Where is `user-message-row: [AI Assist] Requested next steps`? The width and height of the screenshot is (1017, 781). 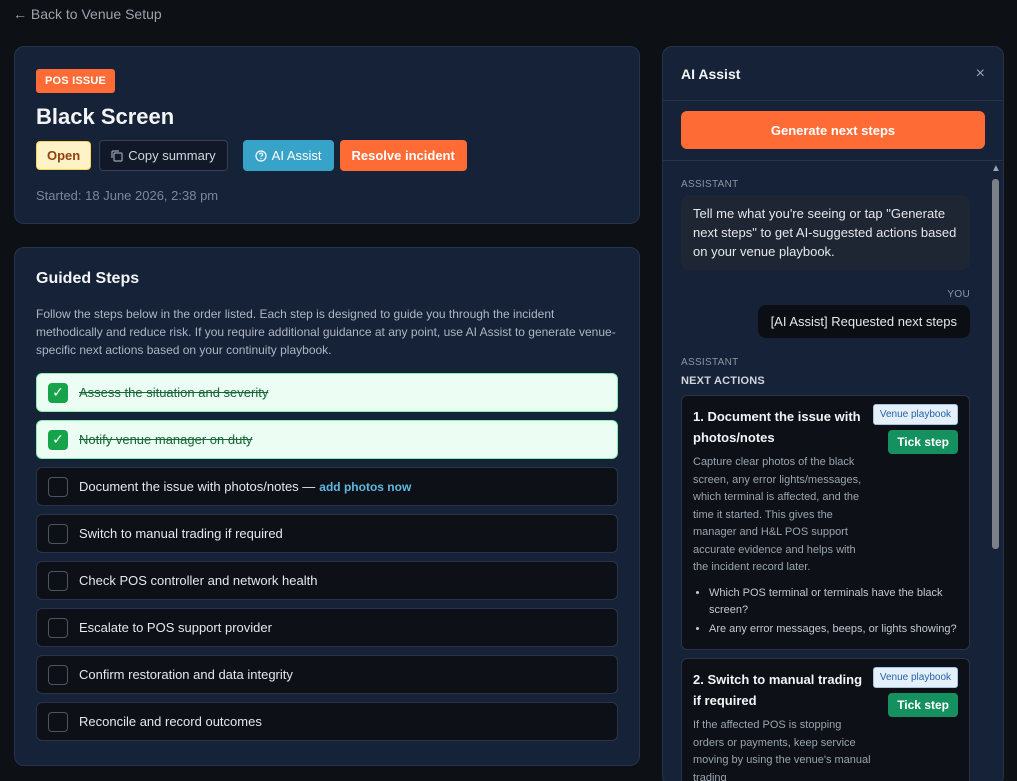 user-message-row: [AI Assist] Requested next steps is located at coordinates (825, 321).